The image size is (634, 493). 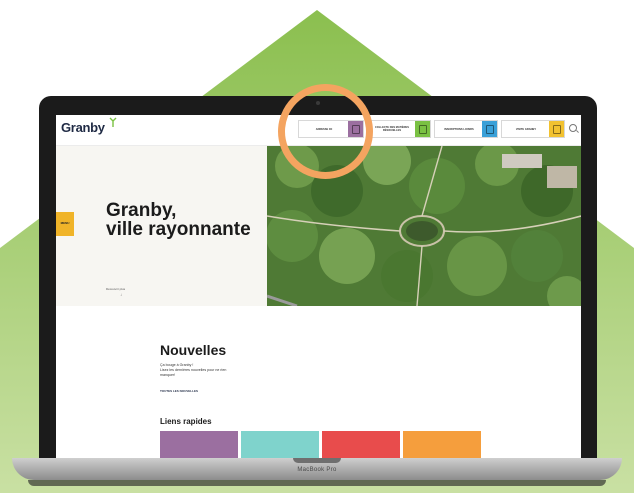 I want to click on menu-button: MENU, so click(x=65, y=224).